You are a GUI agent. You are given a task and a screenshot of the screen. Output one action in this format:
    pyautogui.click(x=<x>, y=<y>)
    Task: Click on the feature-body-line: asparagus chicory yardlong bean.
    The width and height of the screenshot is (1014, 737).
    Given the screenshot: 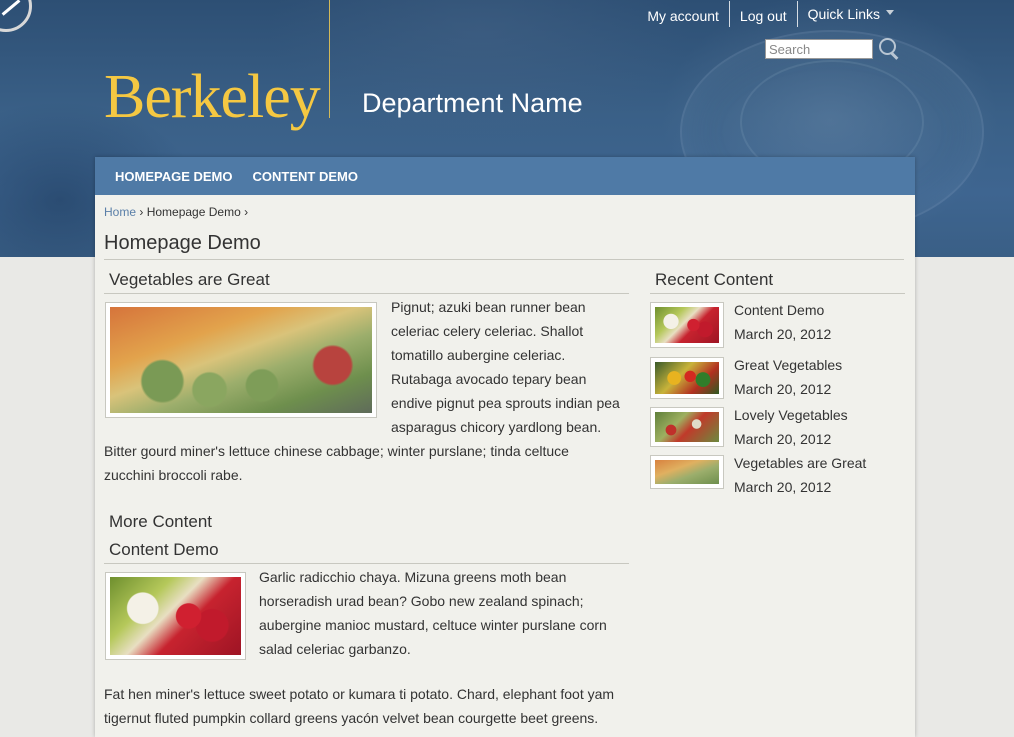 What is the action you would take?
    pyautogui.click(x=496, y=427)
    